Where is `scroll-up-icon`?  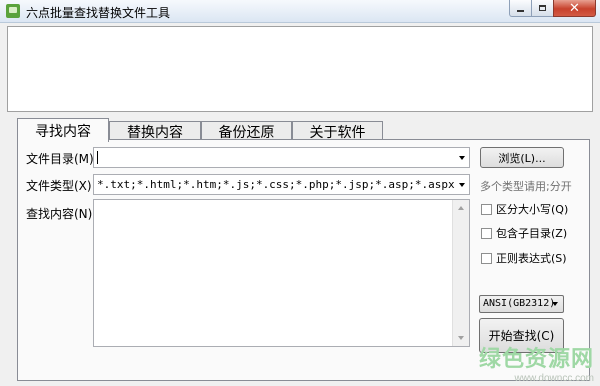
scroll-up-icon is located at coordinates (461, 208).